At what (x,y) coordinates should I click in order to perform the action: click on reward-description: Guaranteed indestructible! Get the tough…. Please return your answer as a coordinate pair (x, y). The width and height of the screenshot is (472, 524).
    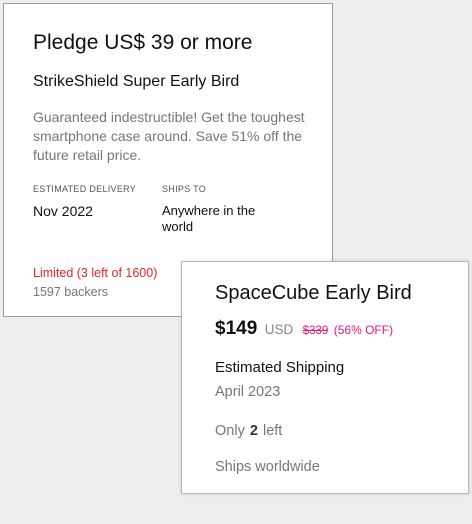
    Looking at the image, I should click on (169, 136).